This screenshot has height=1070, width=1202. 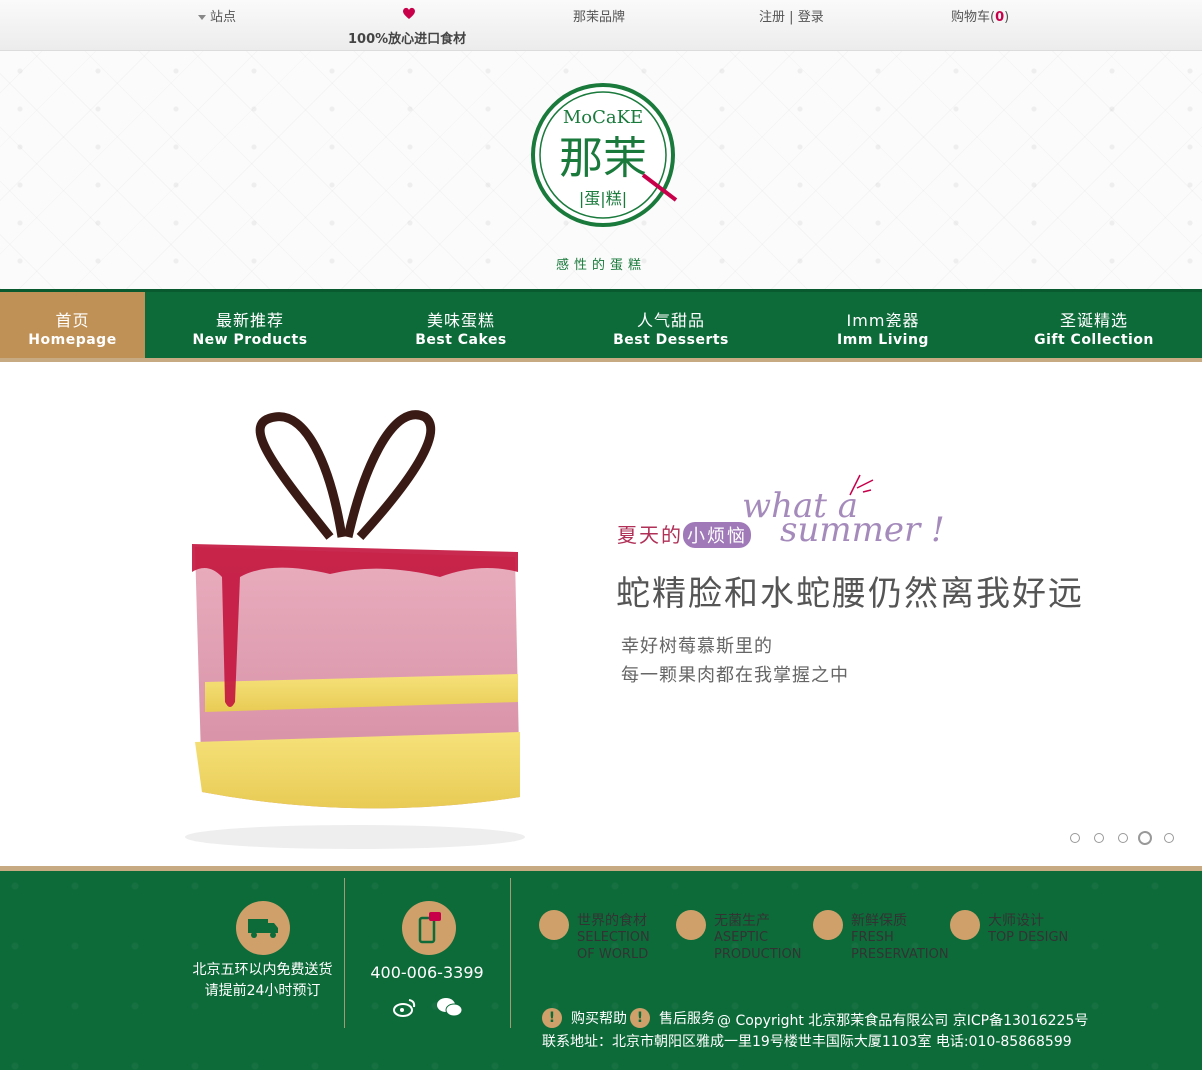 I want to click on thermometer-icon, so click(x=691, y=925).